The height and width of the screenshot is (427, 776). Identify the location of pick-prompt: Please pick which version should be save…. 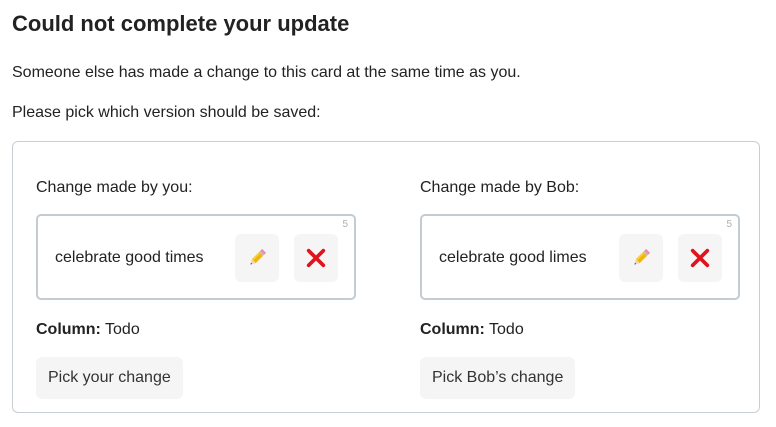
(166, 112).